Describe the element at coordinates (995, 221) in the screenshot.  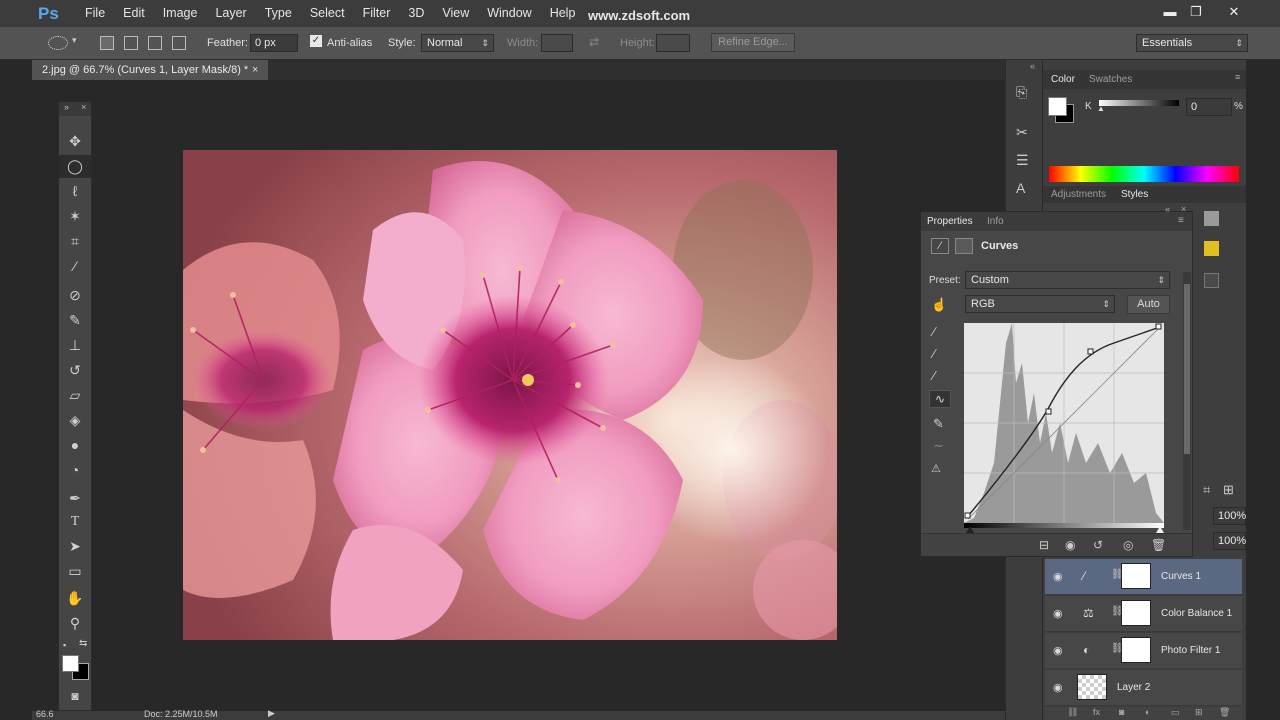
I see `tab-info: Info` at that location.